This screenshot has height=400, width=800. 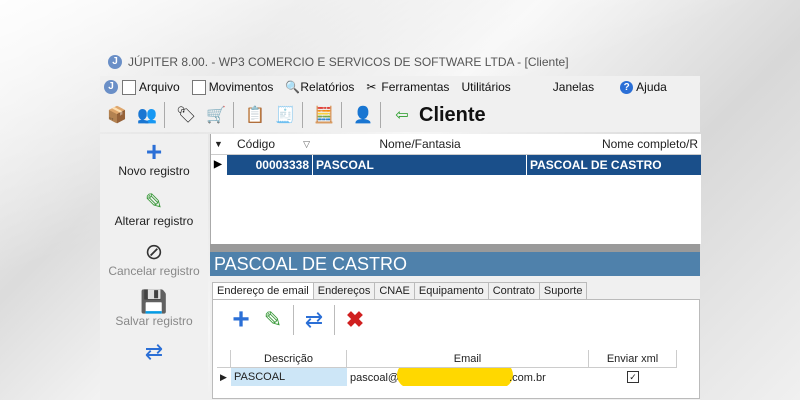 What do you see at coordinates (154, 321) in the screenshot?
I see `save-record-label: Salvar registro` at bounding box center [154, 321].